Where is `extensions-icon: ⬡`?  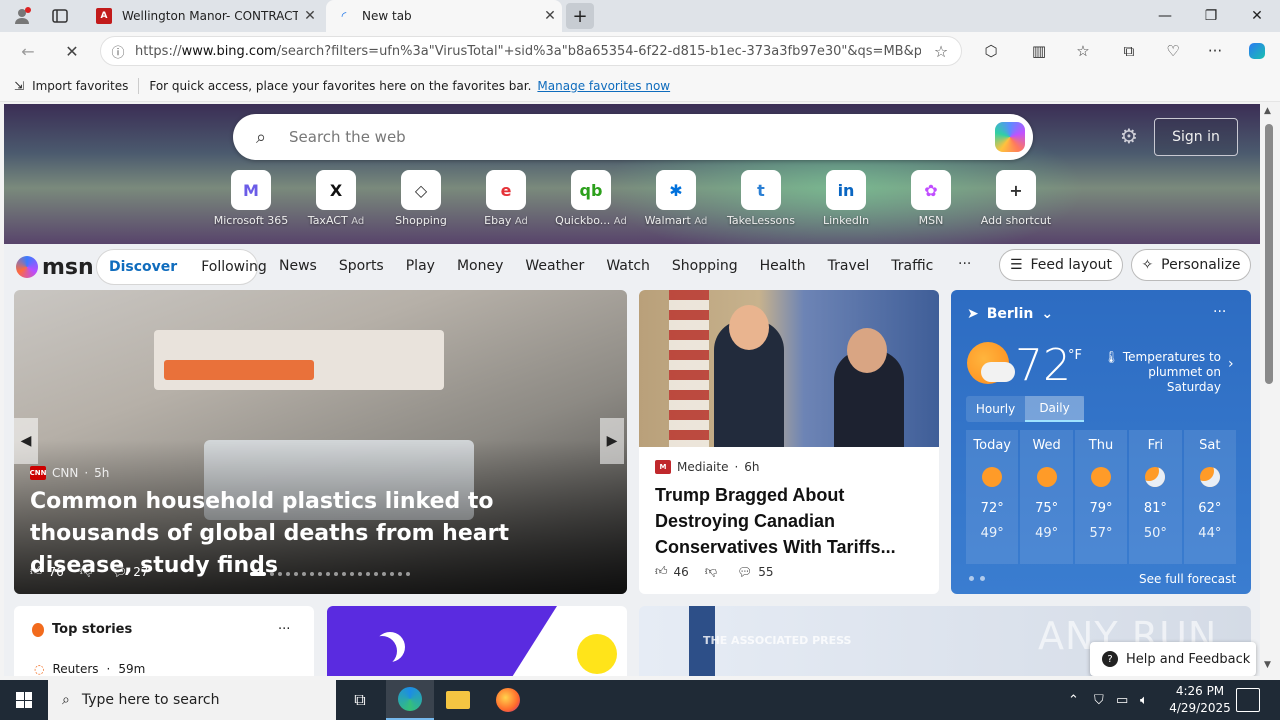 extensions-icon: ⬡ is located at coordinates (991, 51).